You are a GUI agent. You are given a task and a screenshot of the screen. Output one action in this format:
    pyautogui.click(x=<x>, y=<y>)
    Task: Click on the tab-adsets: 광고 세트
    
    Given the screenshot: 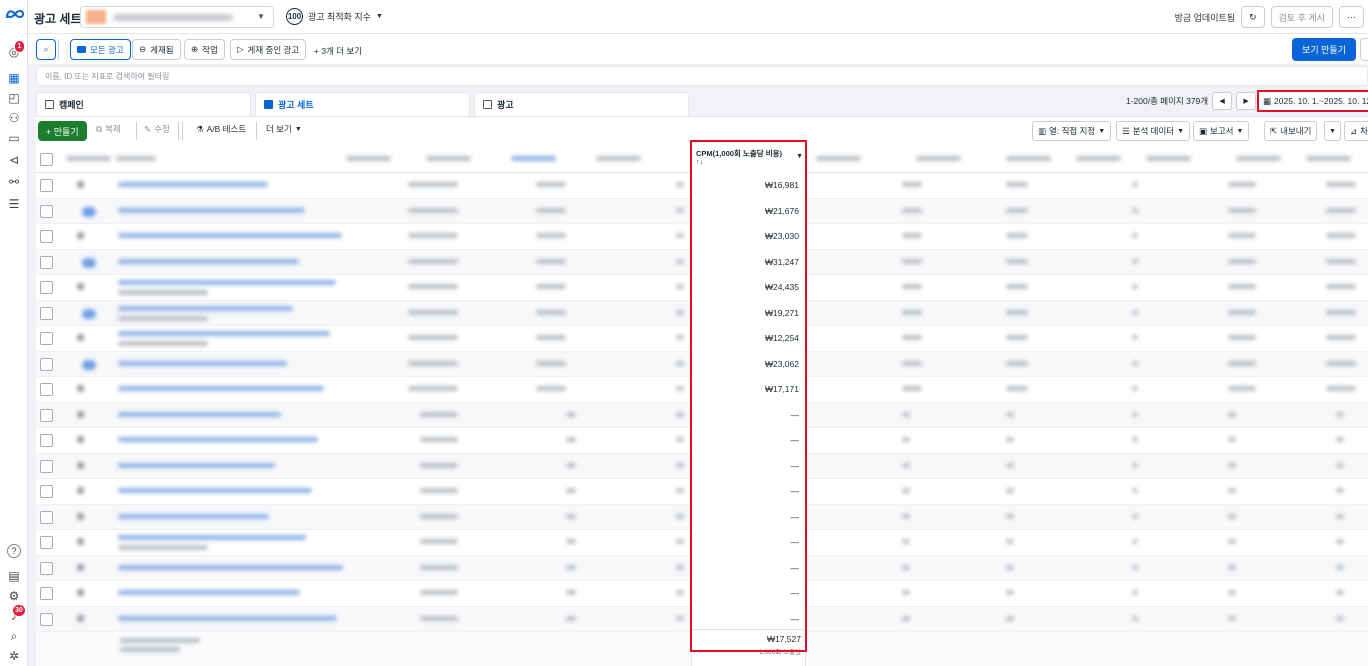 What is the action you would take?
    pyautogui.click(x=362, y=104)
    